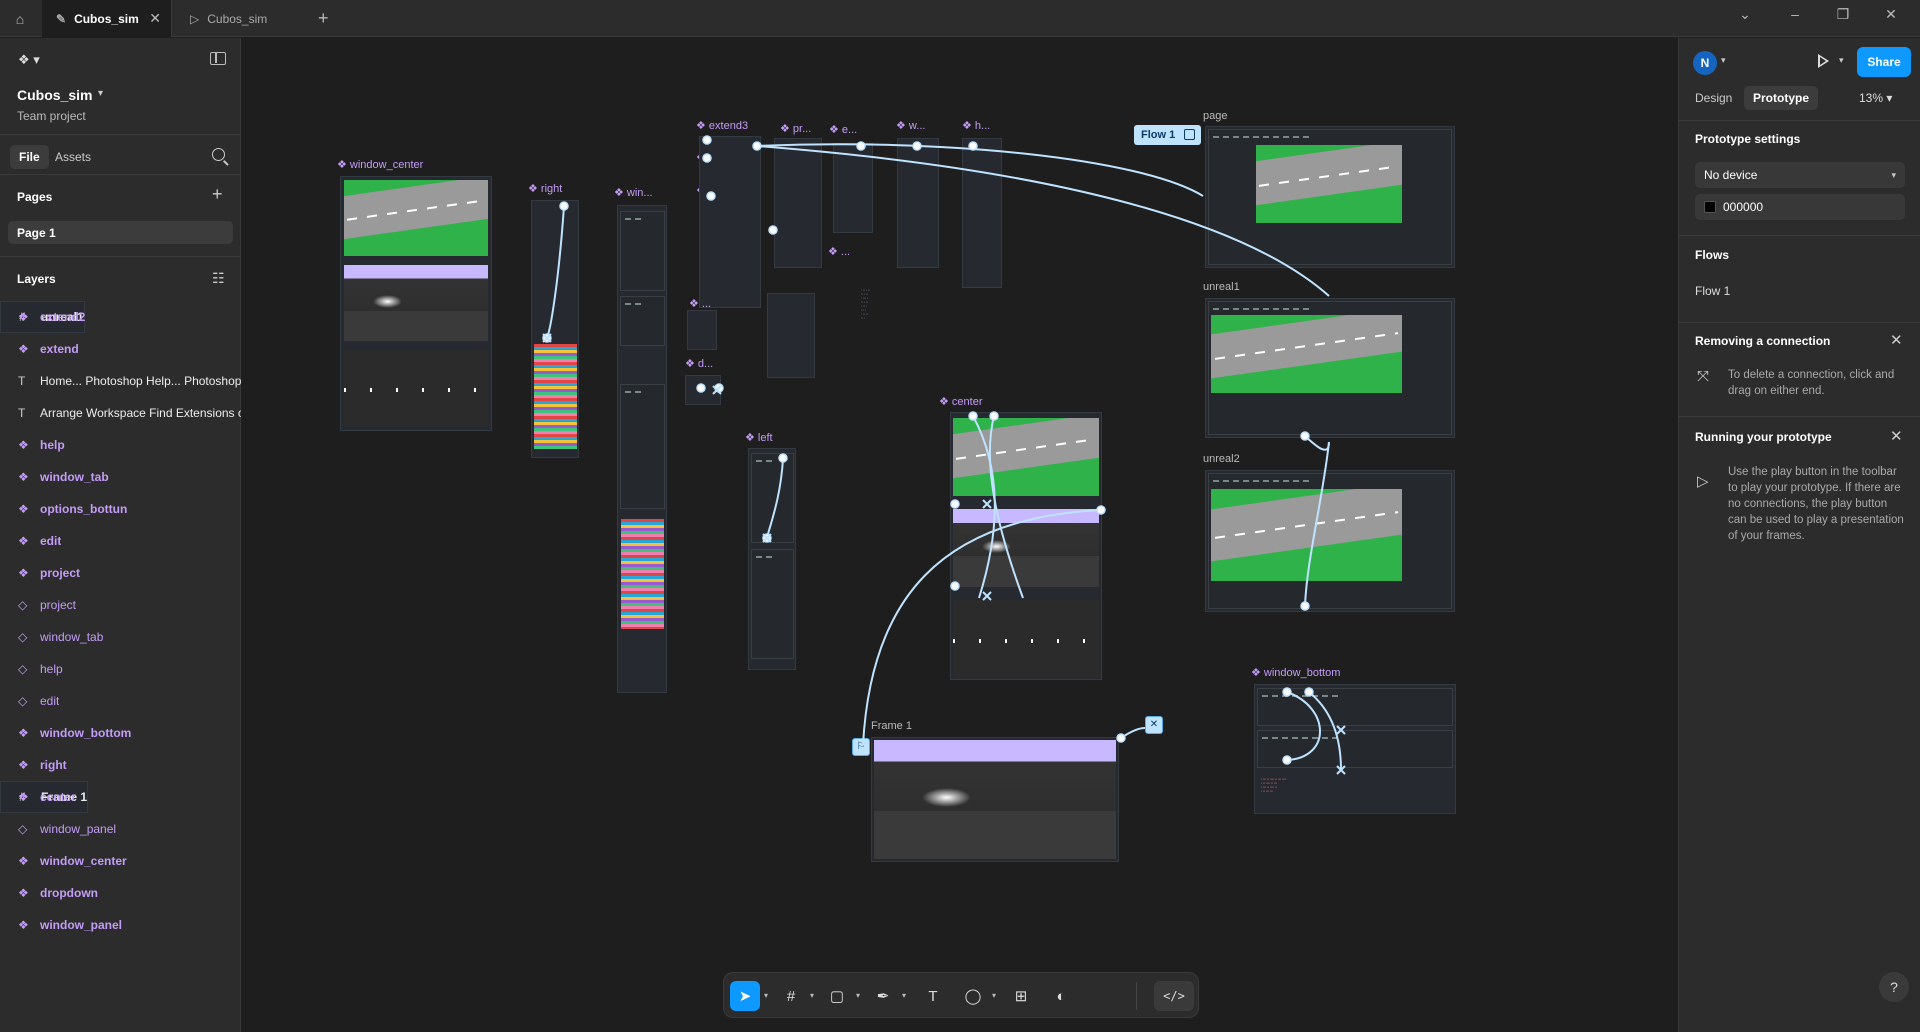  What do you see at coordinates (973, 996) in the screenshot?
I see `comment-tool-icon: ◯` at bounding box center [973, 996].